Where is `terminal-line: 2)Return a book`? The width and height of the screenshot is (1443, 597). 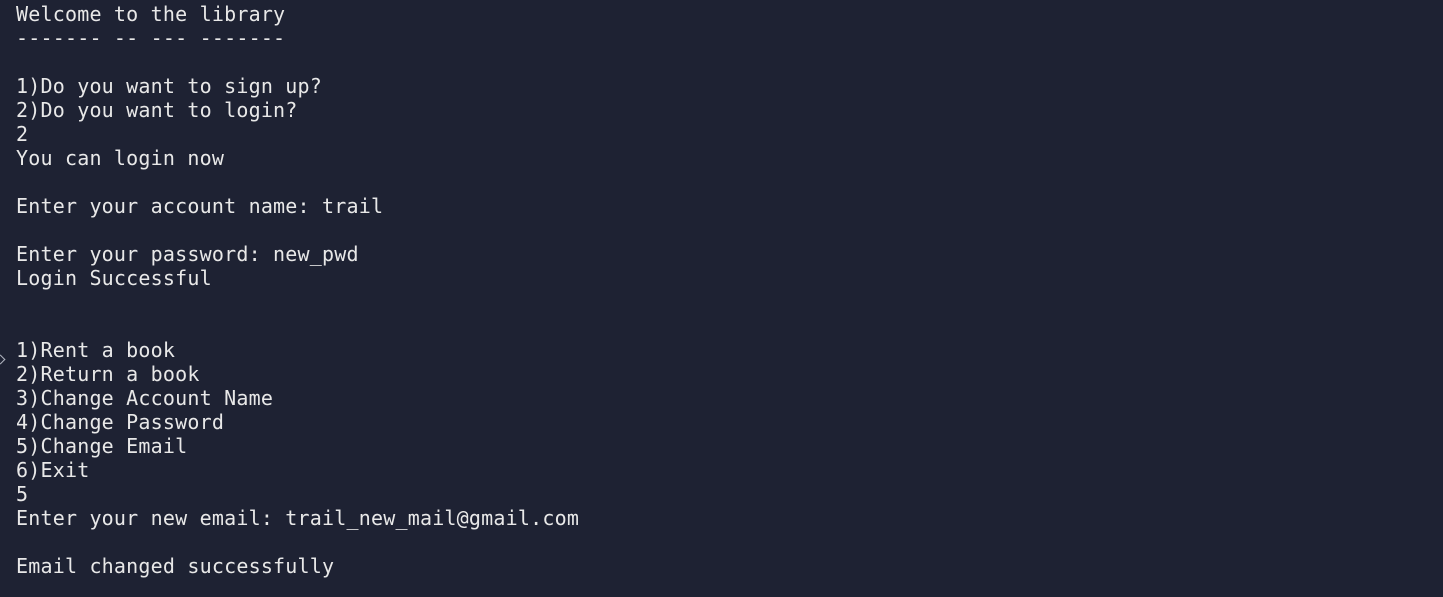 terminal-line: 2)Return a book is located at coordinates (108, 374).